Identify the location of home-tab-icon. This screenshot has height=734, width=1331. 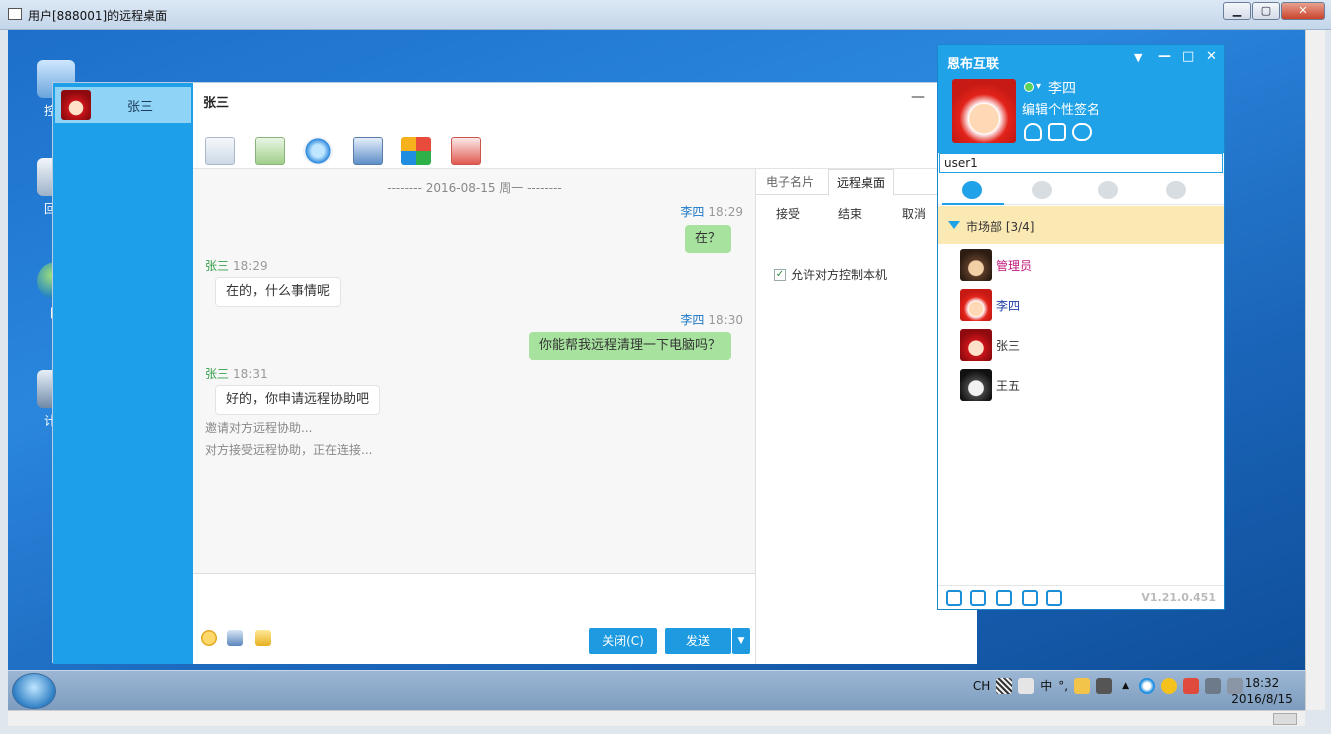
(1176, 190).